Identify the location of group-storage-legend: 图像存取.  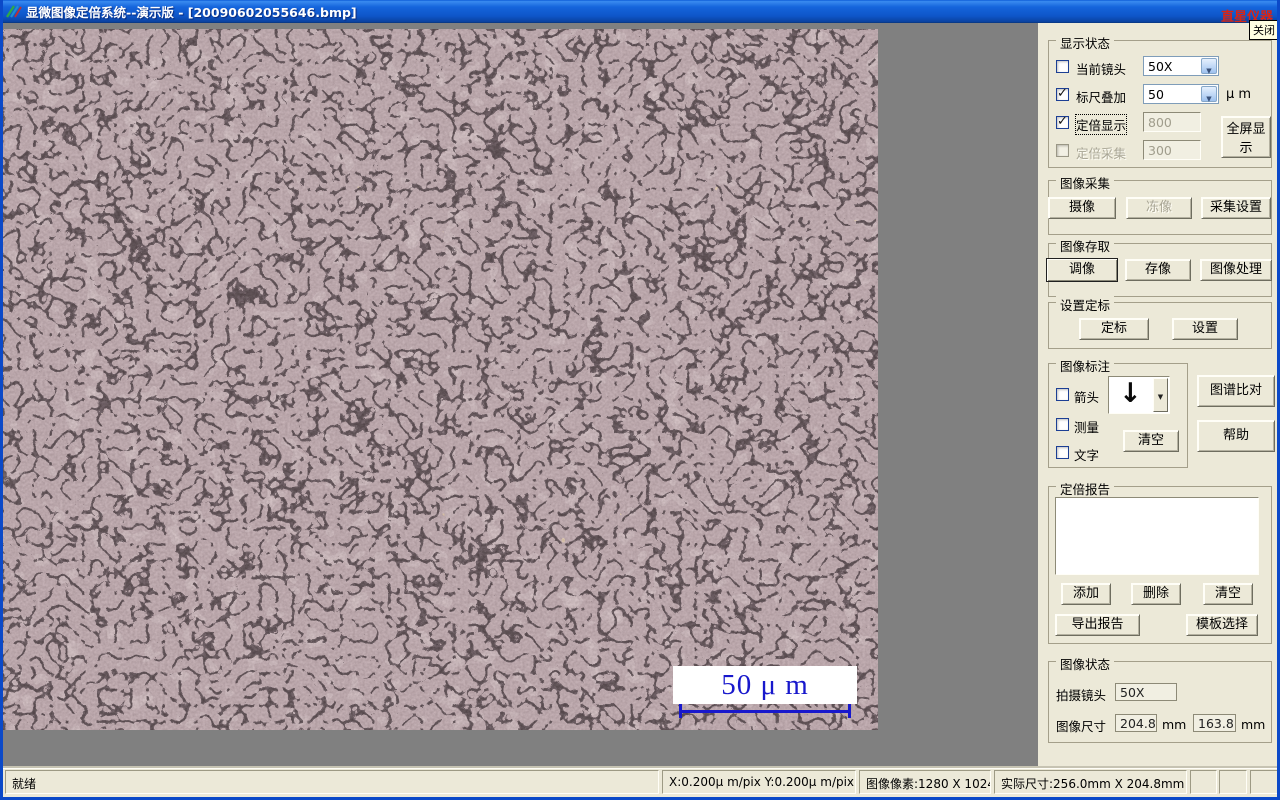
(1085, 245).